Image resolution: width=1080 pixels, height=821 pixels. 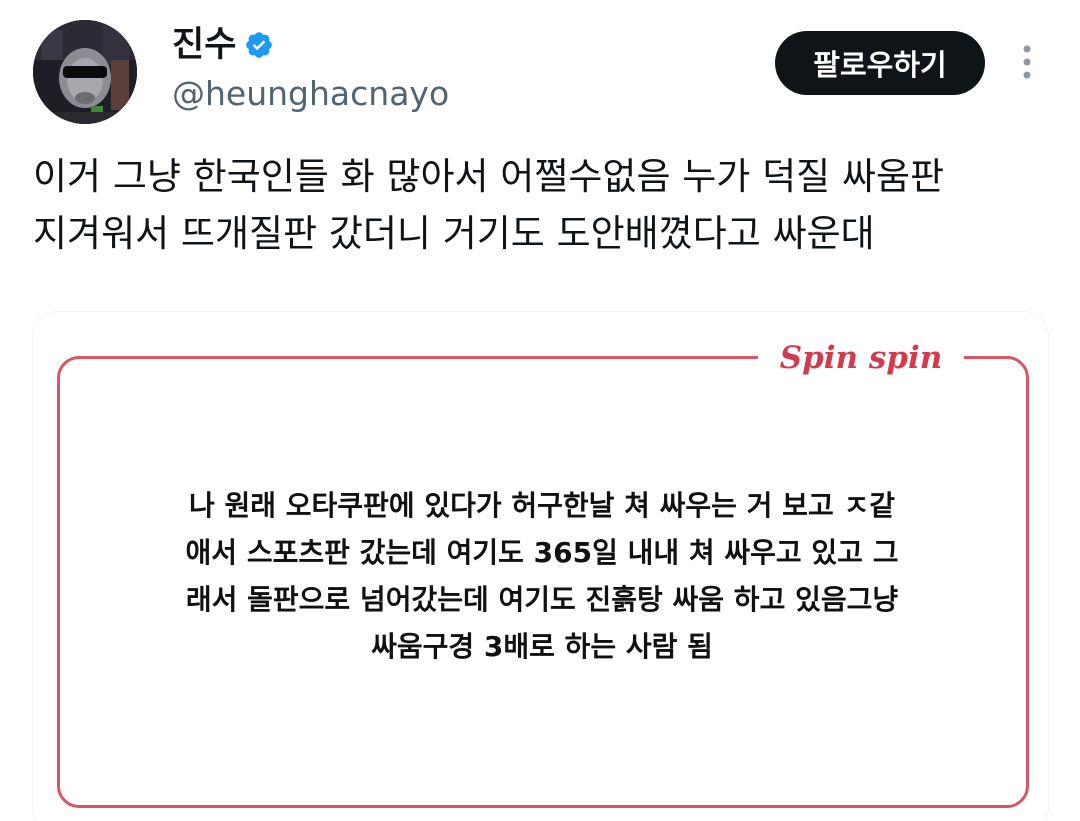 I want to click on author-handle: @heunghacnayo, so click(x=310, y=94).